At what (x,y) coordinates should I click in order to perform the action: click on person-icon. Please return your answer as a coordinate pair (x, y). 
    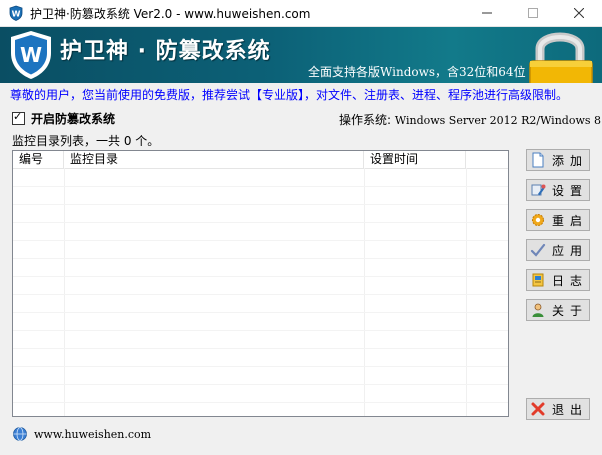
    Looking at the image, I should click on (538, 310).